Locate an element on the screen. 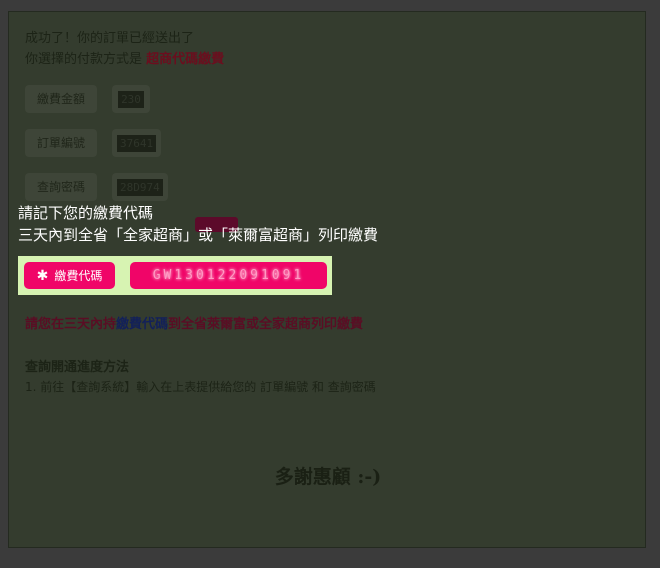  query-password-value-box: 28D974 is located at coordinates (140, 187).